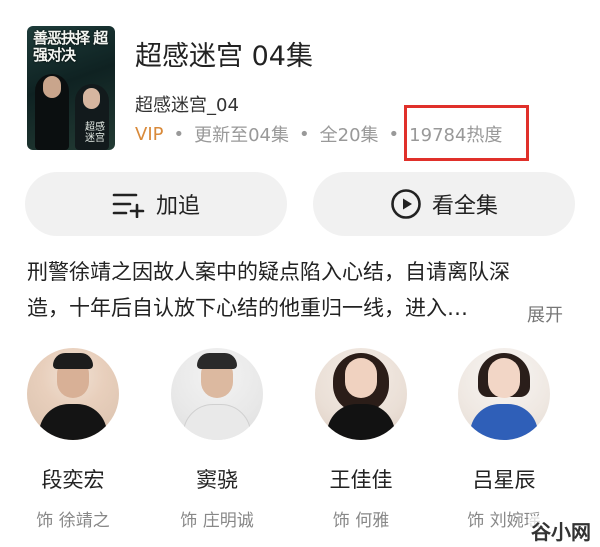  What do you see at coordinates (545, 314) in the screenshot?
I see `expand-description-link: 展开` at bounding box center [545, 314].